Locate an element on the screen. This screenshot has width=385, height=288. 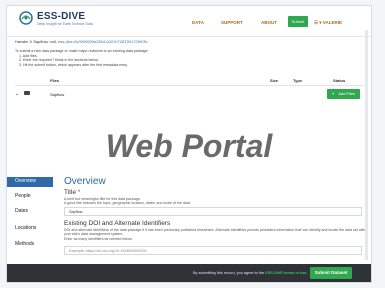
page-scrollbar is located at coordinates (366, 145).